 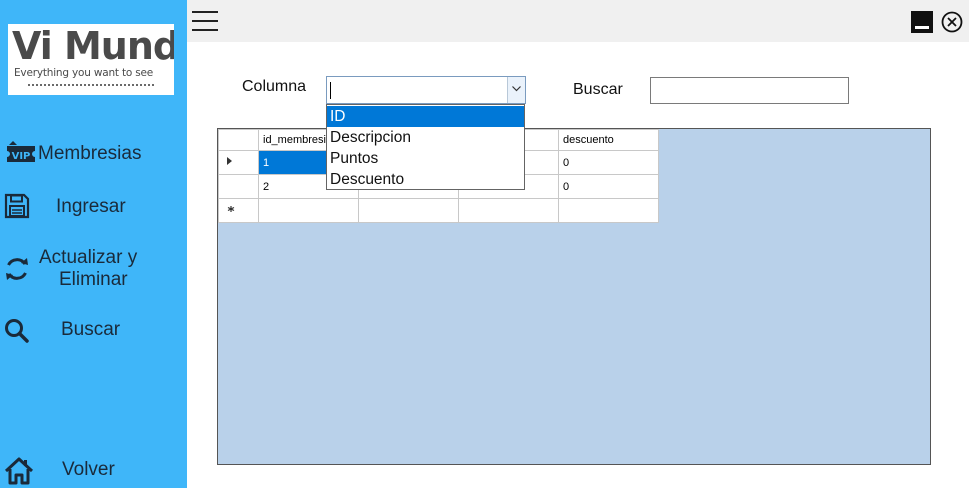 I want to click on new-row, so click(x=438, y=210).